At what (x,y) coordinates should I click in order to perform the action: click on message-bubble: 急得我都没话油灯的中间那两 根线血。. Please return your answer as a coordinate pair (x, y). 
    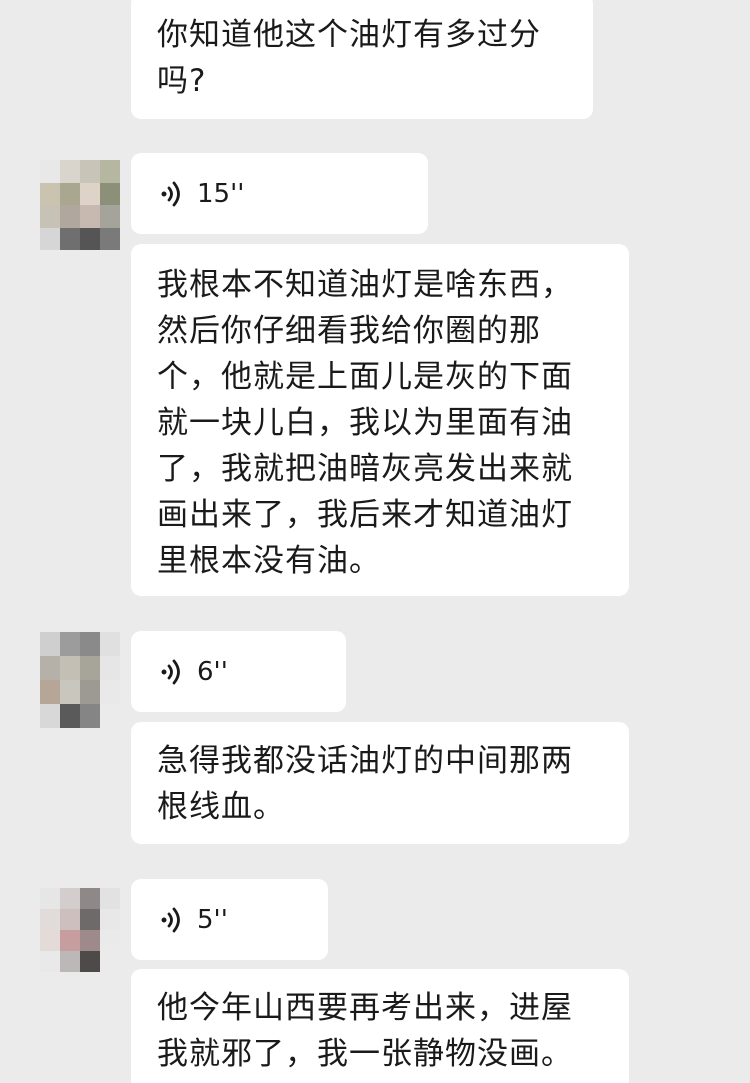
    Looking at the image, I should click on (380, 783).